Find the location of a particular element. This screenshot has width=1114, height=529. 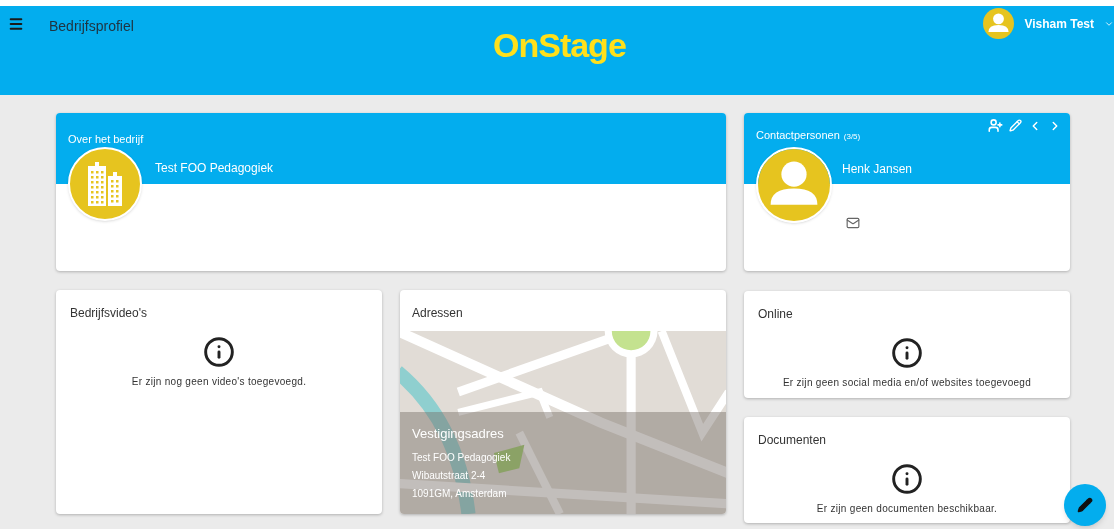

add-contact-button is located at coordinates (995, 125).